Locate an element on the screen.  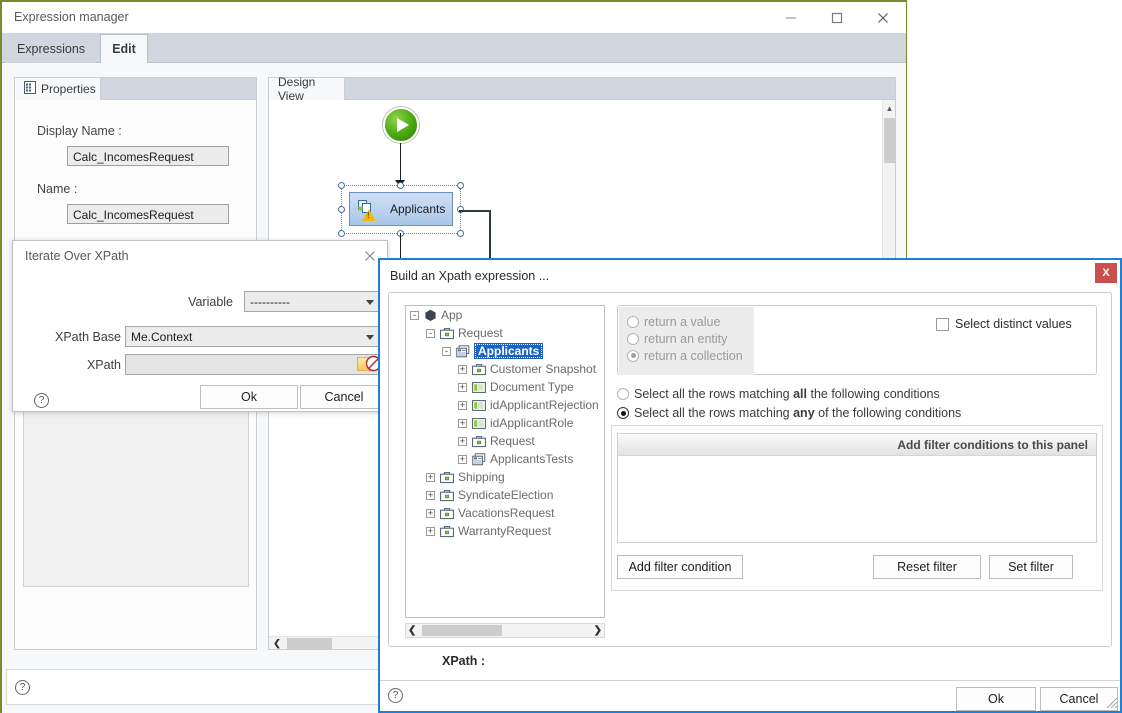
window-controls is located at coordinates (837, 17).